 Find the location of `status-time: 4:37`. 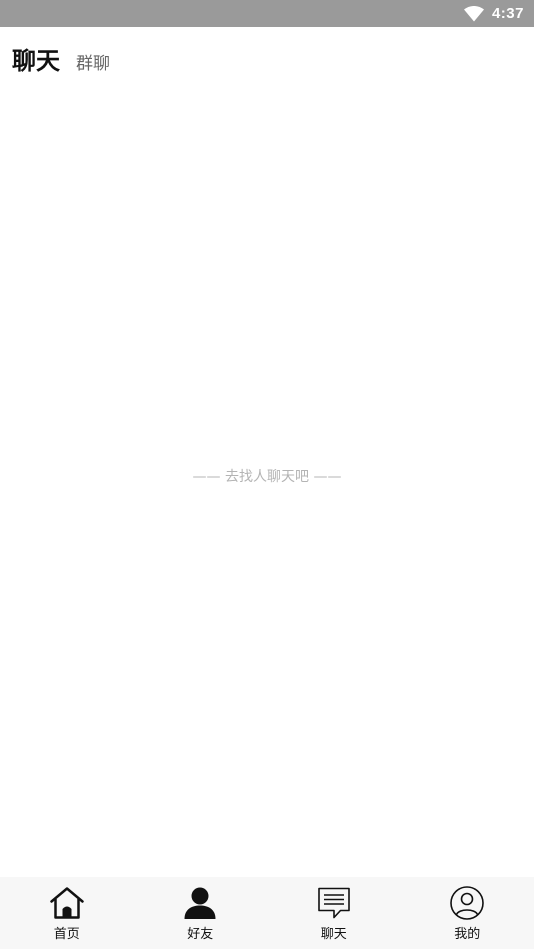

status-time: 4:37 is located at coordinates (507, 13).